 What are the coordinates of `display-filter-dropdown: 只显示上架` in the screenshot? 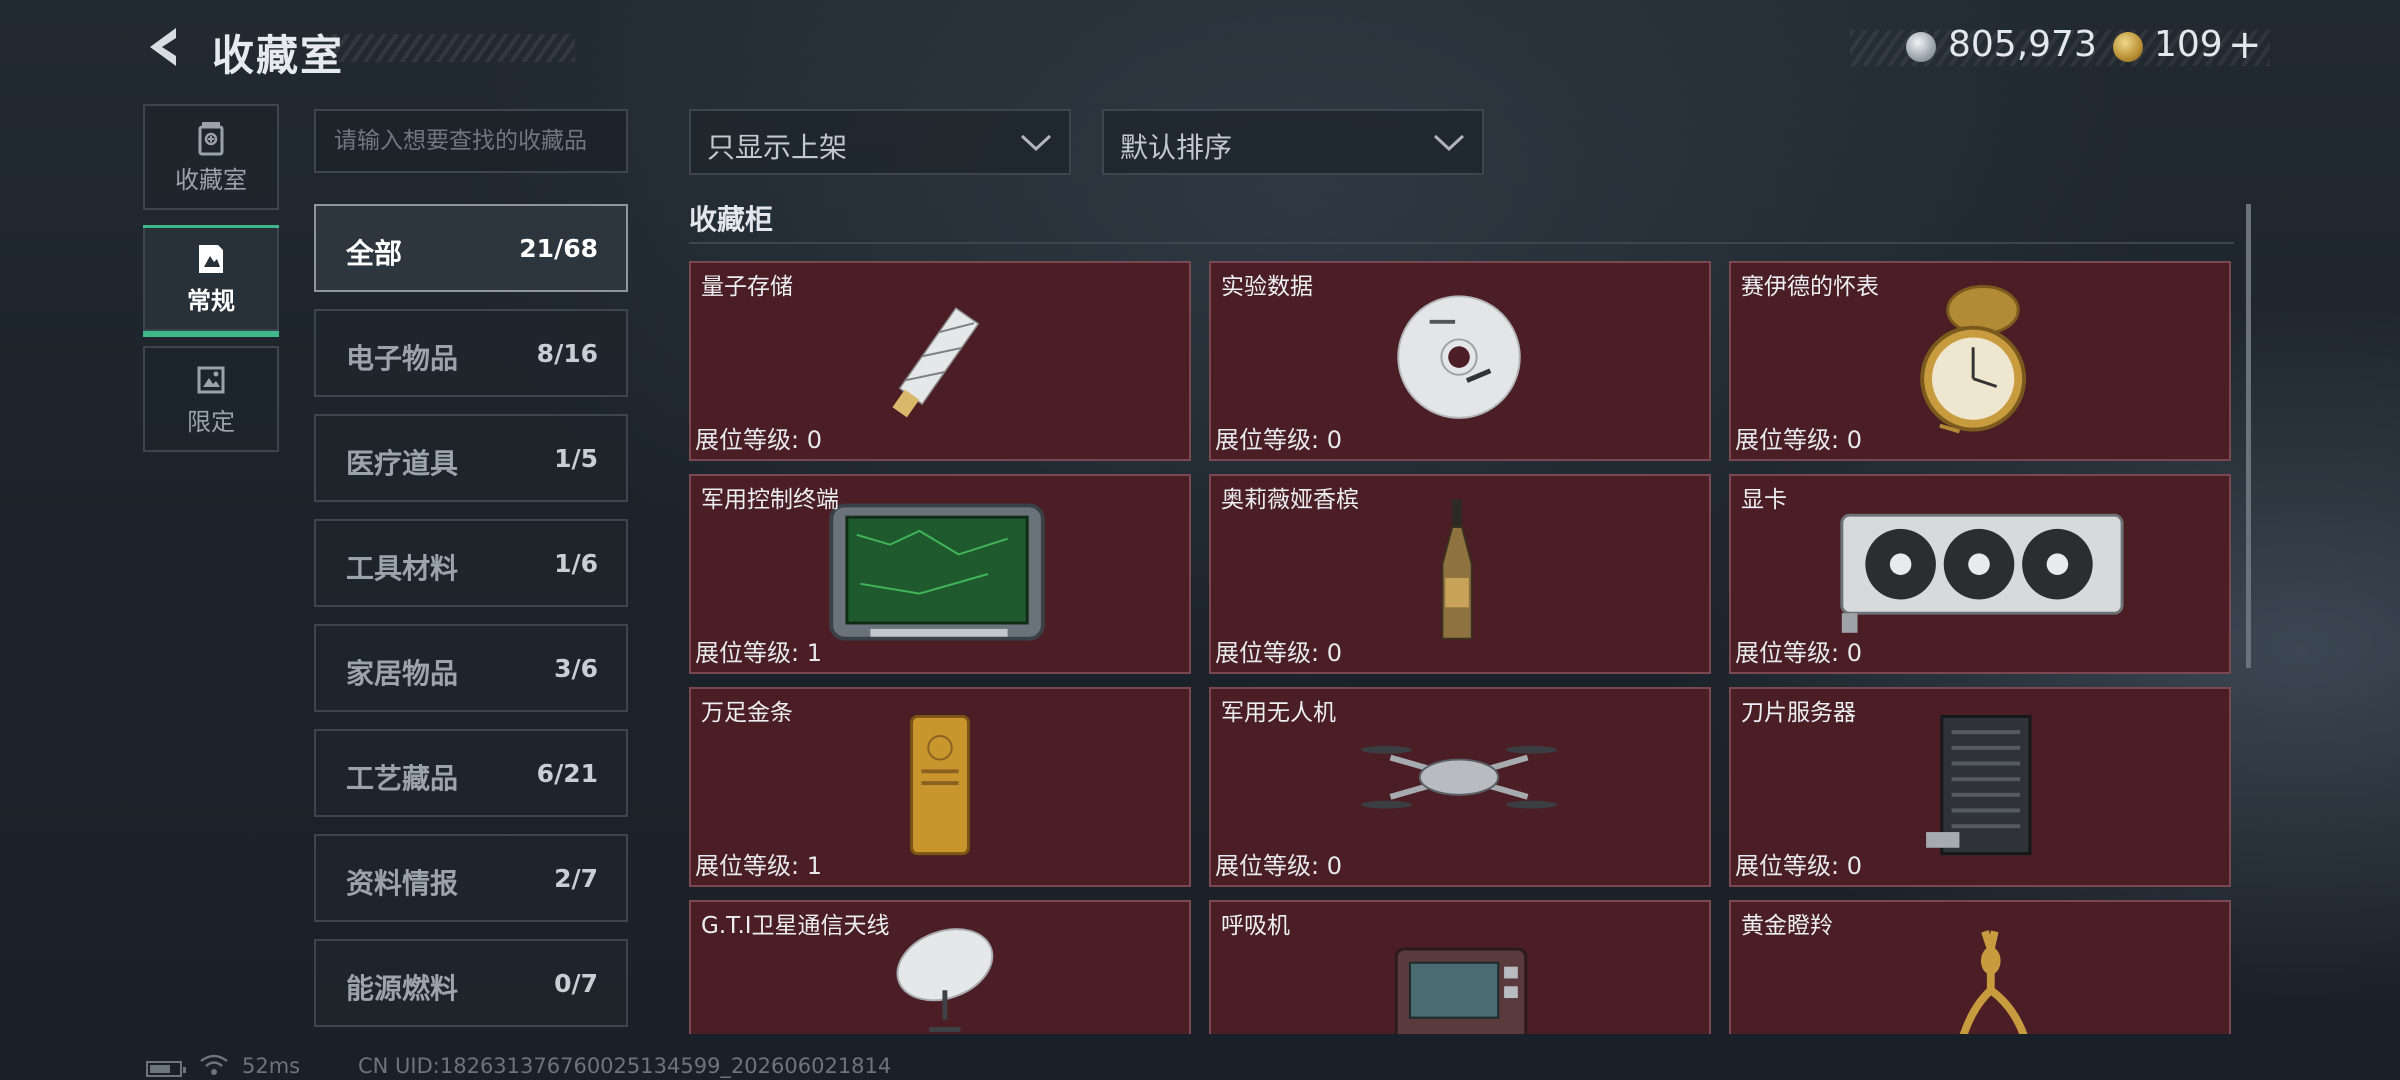 It's located at (880, 142).